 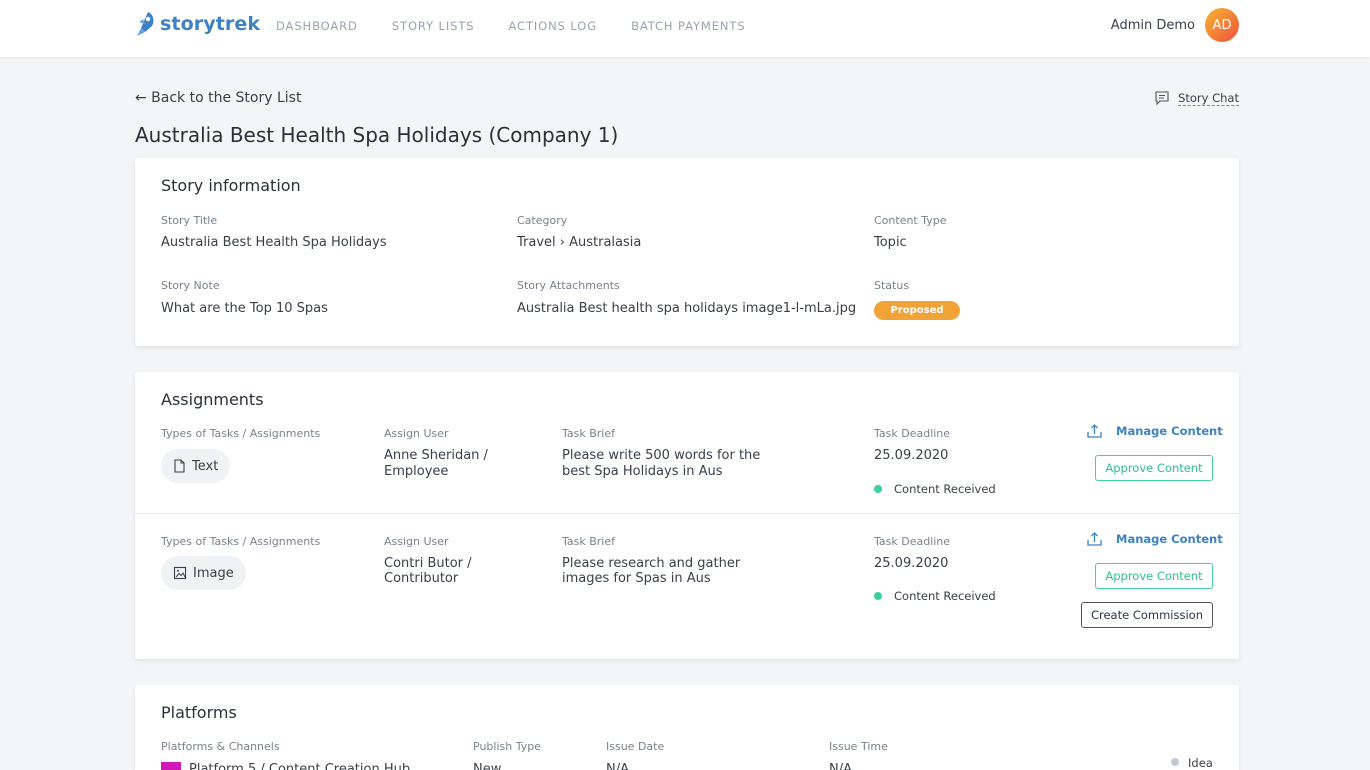 I want to click on platforms-title: Platforms, so click(x=199, y=712).